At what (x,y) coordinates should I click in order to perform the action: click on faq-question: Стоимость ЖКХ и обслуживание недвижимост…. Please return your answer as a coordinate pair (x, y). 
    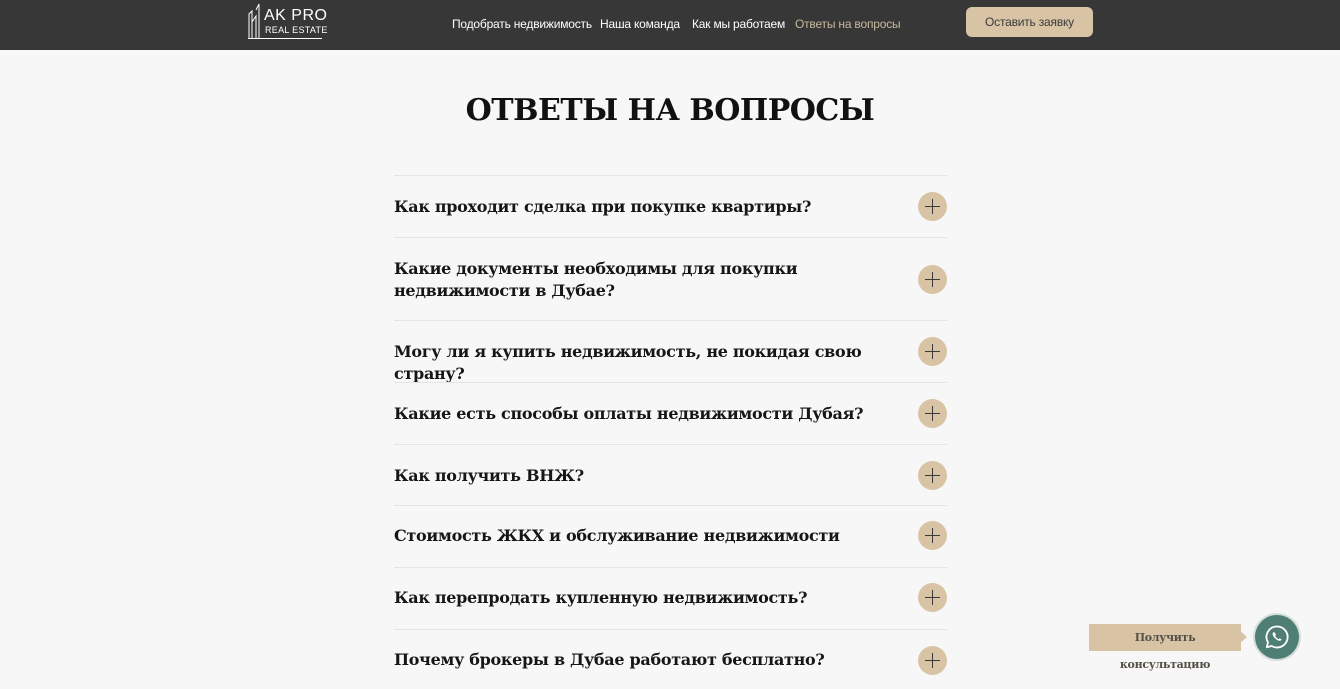
    Looking at the image, I should click on (617, 535).